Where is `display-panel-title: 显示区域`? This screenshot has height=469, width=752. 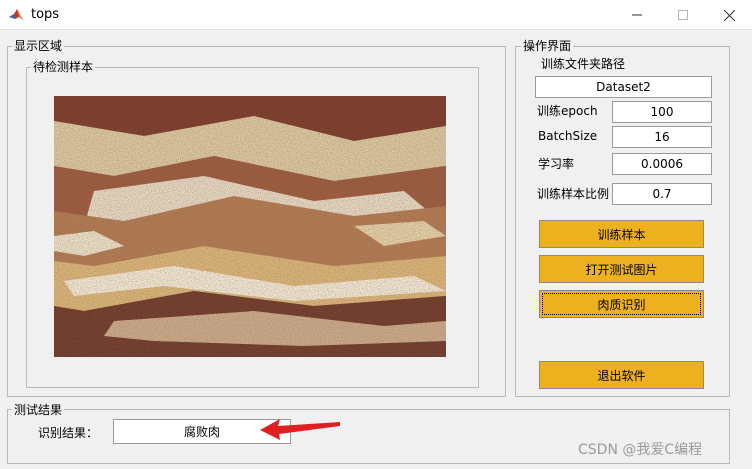 display-panel-title: 显示区域 is located at coordinates (38, 46).